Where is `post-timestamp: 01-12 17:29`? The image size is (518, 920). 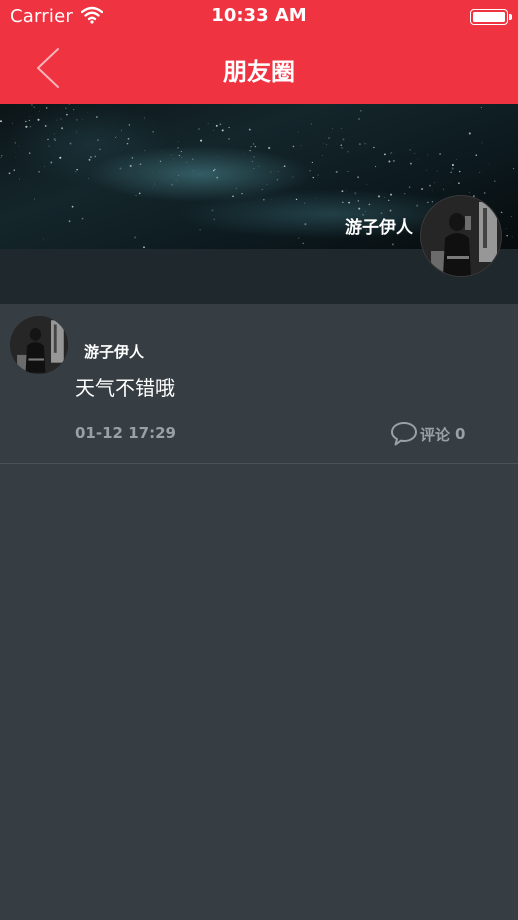 post-timestamp: 01-12 17:29 is located at coordinates (125, 433).